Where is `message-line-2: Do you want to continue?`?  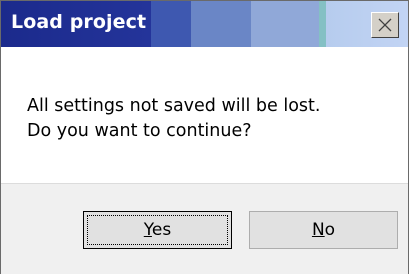
message-line-2: Do you want to continue? is located at coordinates (139, 131).